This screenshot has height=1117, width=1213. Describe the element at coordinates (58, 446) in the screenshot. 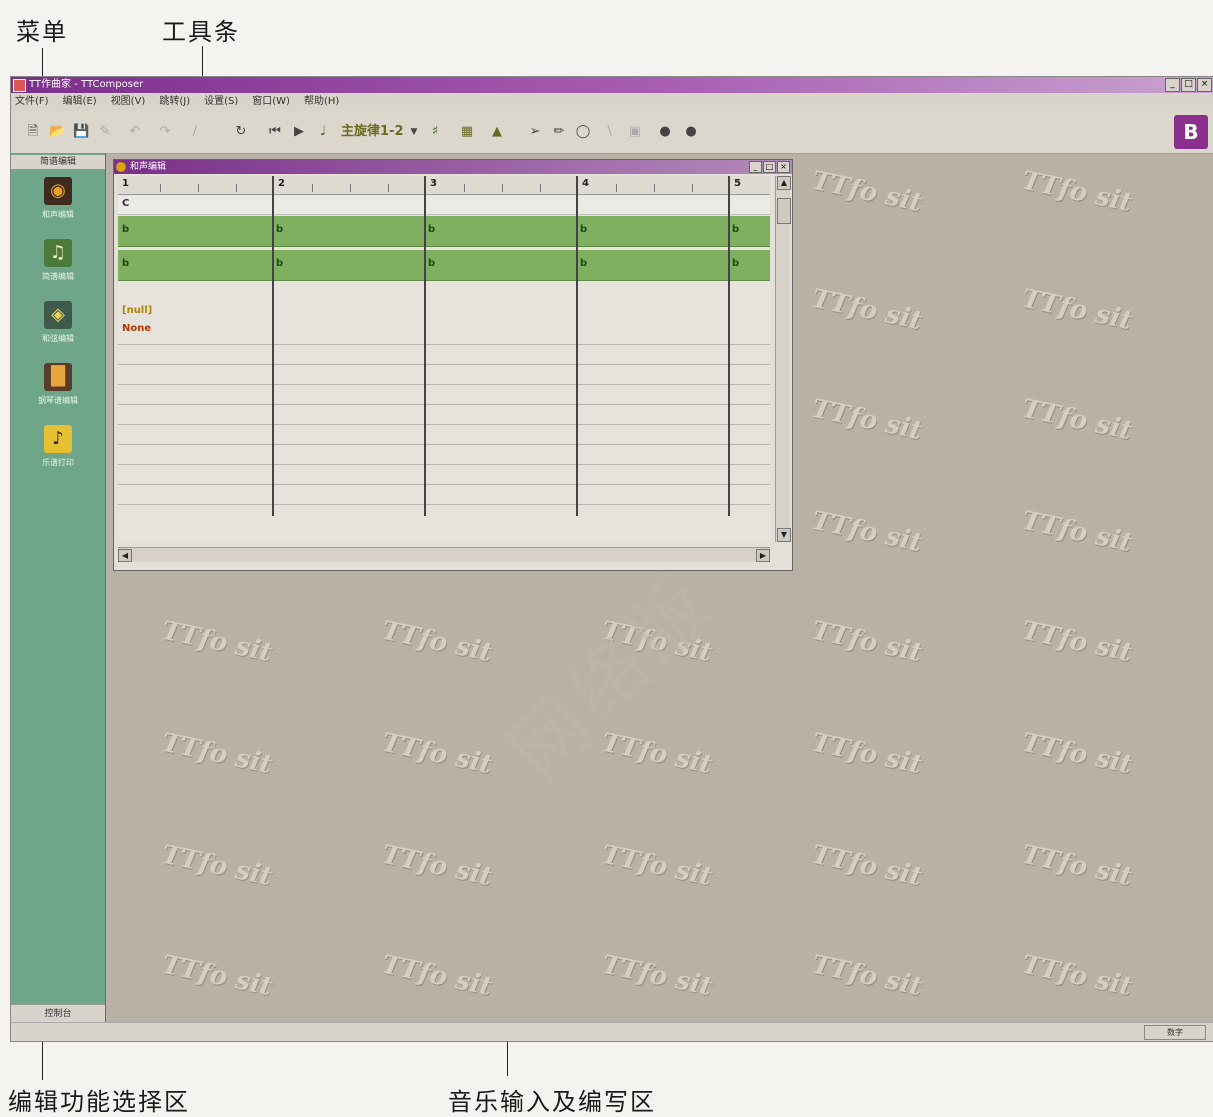

I see `sidebar-item-print: ♪ 乐谱打印` at that location.